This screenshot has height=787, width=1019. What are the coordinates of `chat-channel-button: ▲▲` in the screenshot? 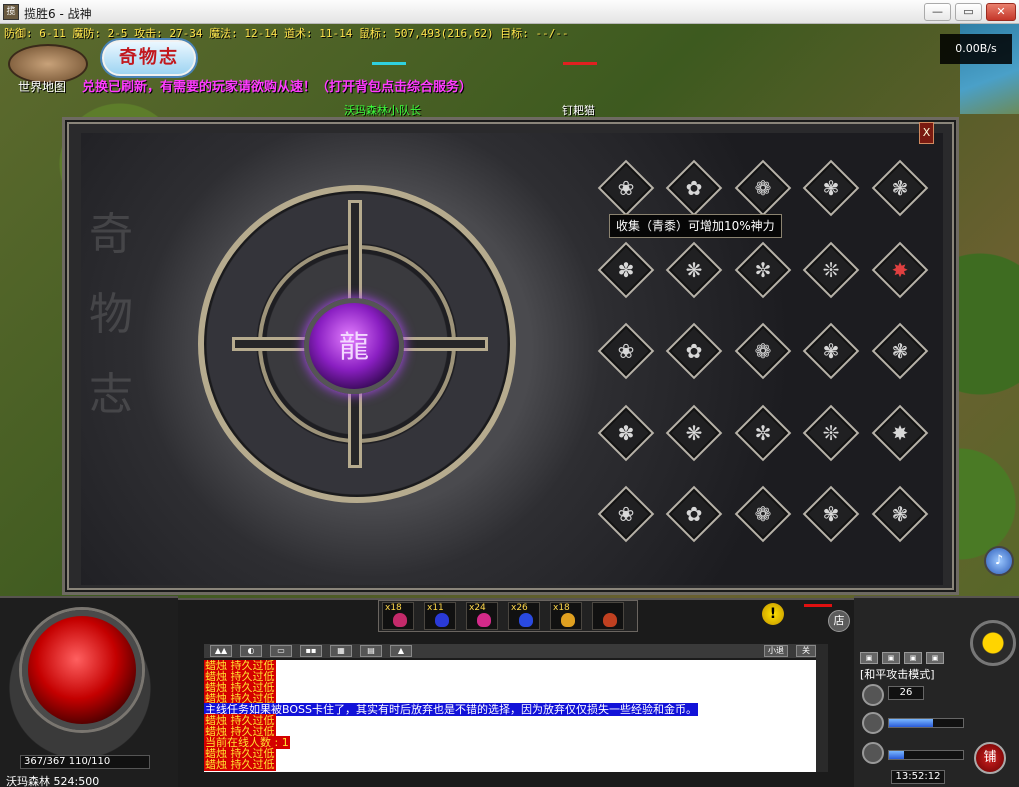 It's located at (221, 651).